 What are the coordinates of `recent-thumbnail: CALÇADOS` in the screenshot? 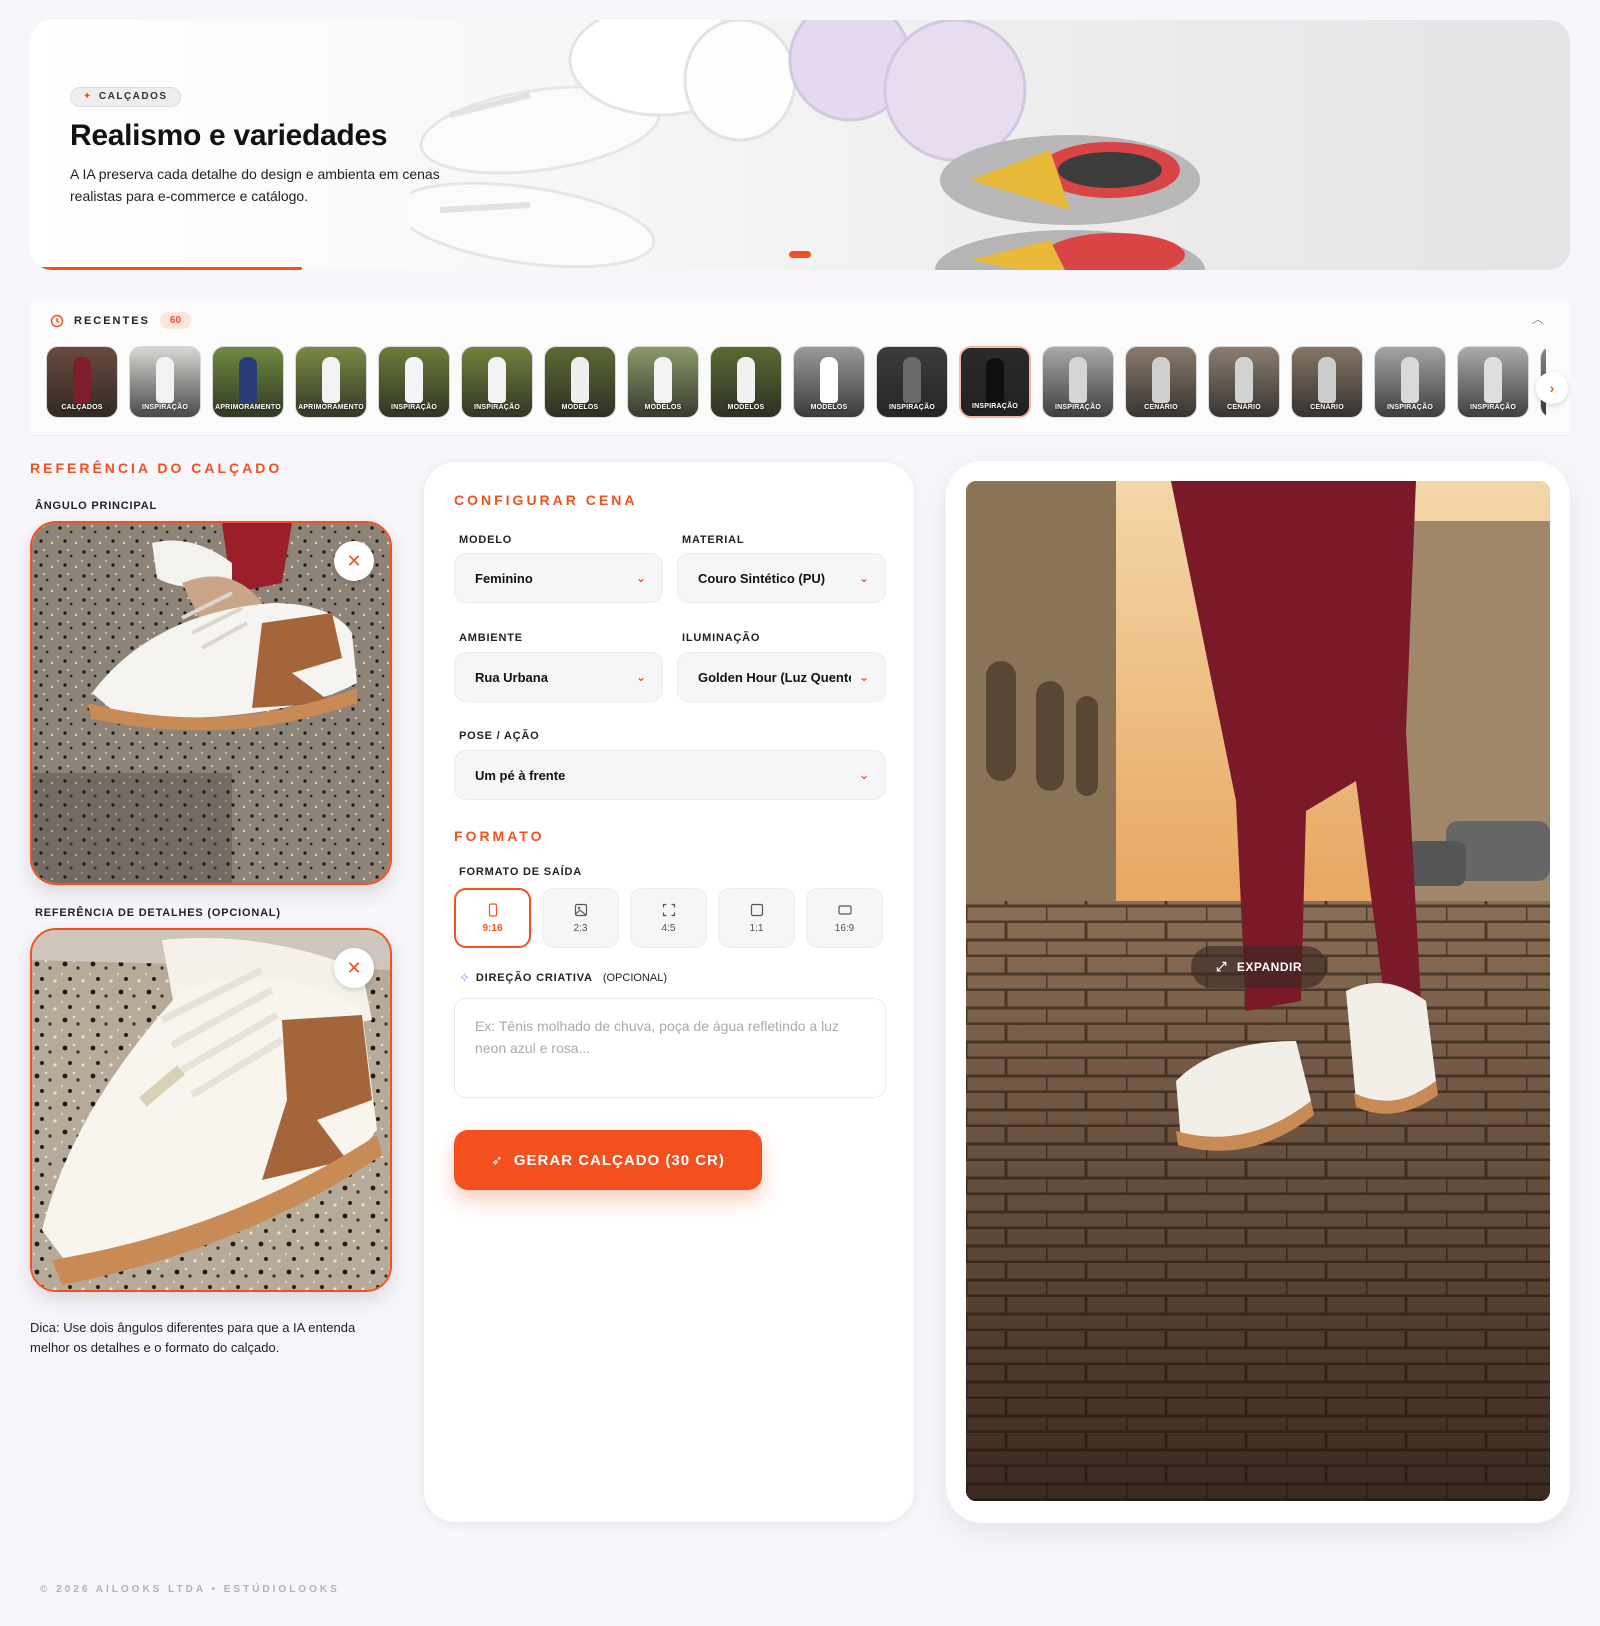 It's located at (82, 382).